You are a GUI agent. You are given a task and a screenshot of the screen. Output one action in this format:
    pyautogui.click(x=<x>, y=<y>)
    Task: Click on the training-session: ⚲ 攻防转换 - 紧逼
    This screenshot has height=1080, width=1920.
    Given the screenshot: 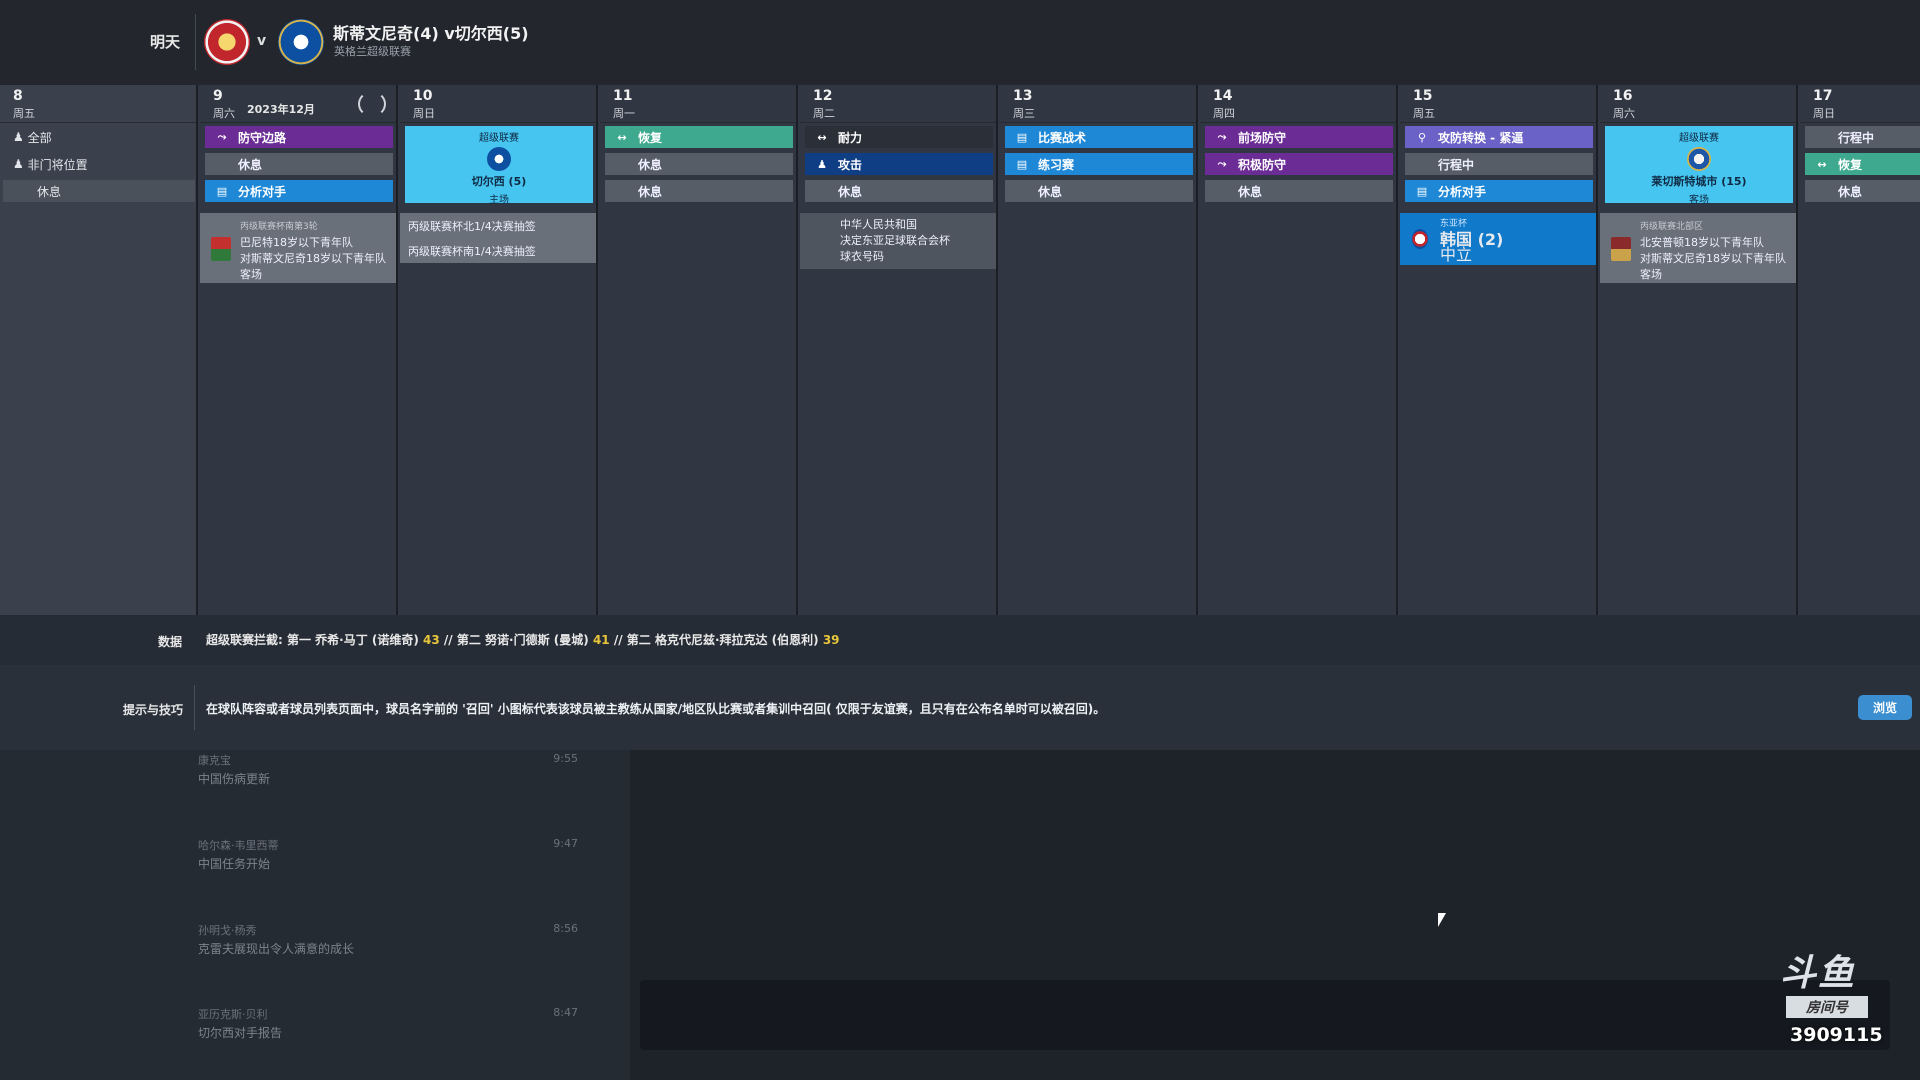 What is the action you would take?
    pyautogui.click(x=1499, y=137)
    